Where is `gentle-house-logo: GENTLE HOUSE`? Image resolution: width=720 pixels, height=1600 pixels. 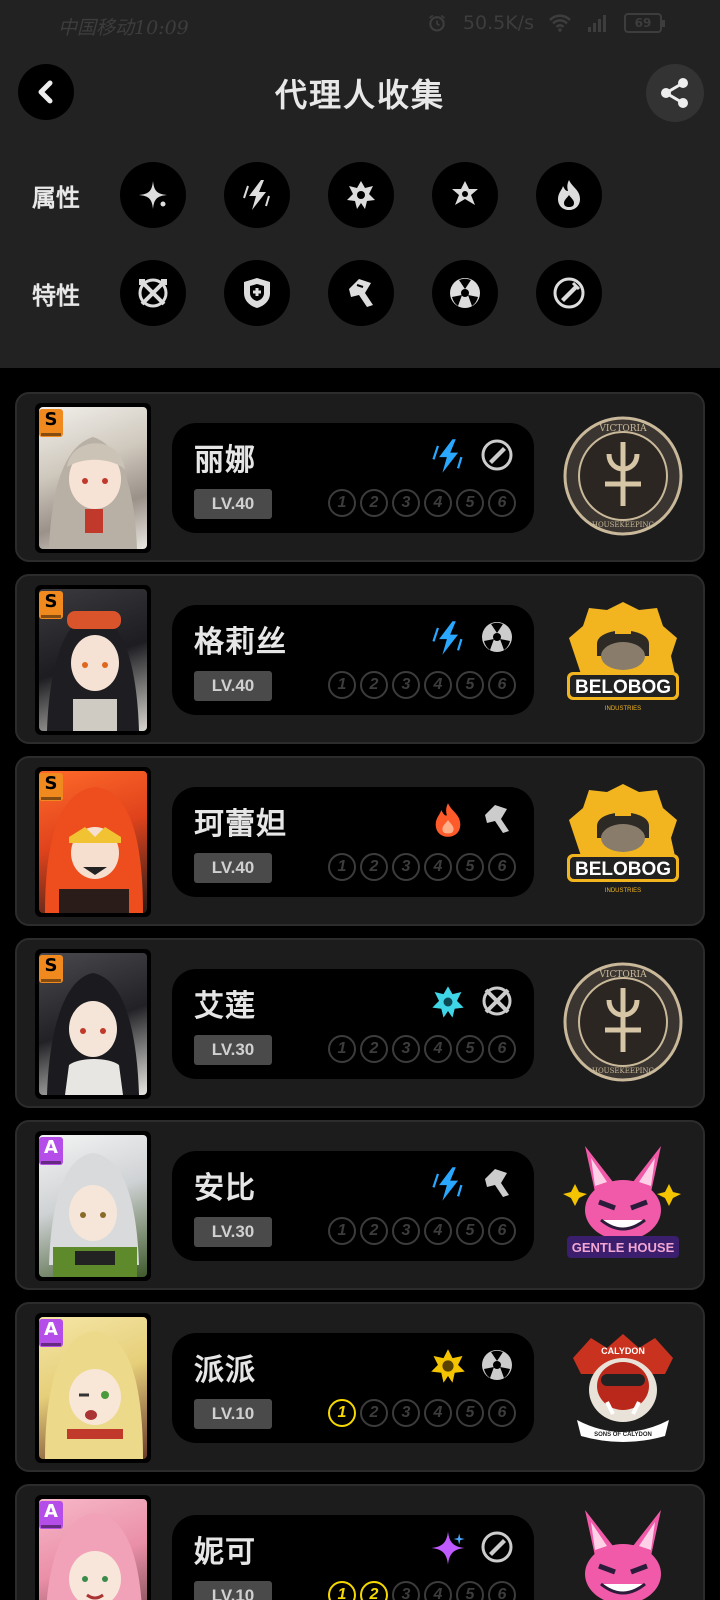 gentle-house-logo: GENTLE HOUSE is located at coordinates (622, 1202).